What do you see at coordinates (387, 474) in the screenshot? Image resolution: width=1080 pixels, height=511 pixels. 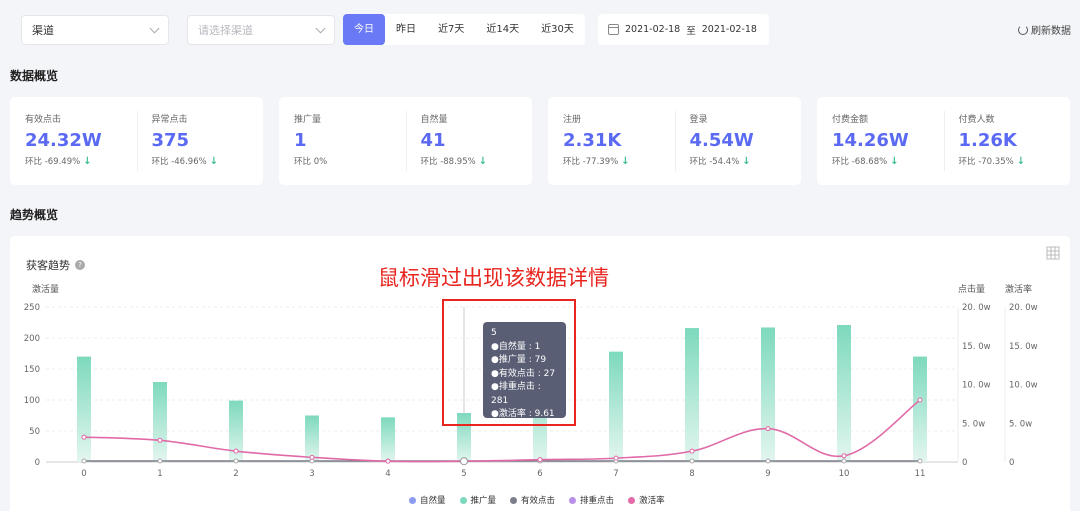 I see `x-tick: 4` at bounding box center [387, 474].